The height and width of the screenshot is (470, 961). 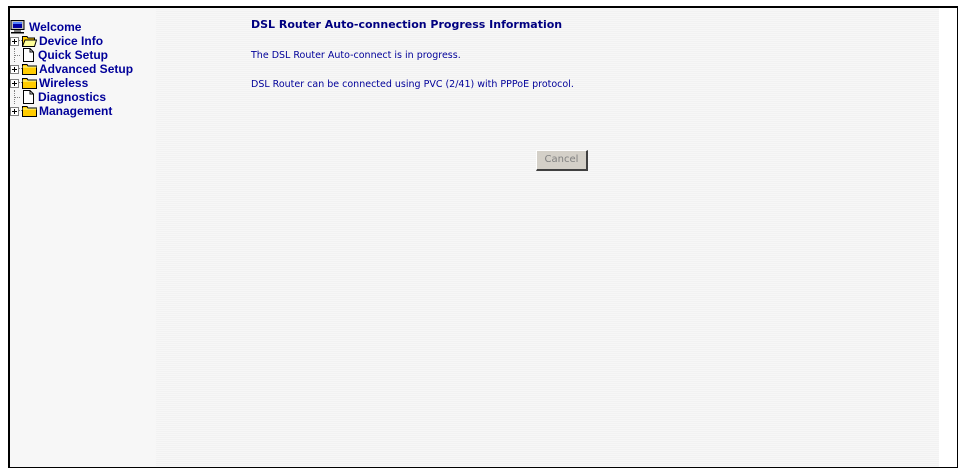 What do you see at coordinates (562, 160) in the screenshot?
I see `cancel-button: Cancel` at bounding box center [562, 160].